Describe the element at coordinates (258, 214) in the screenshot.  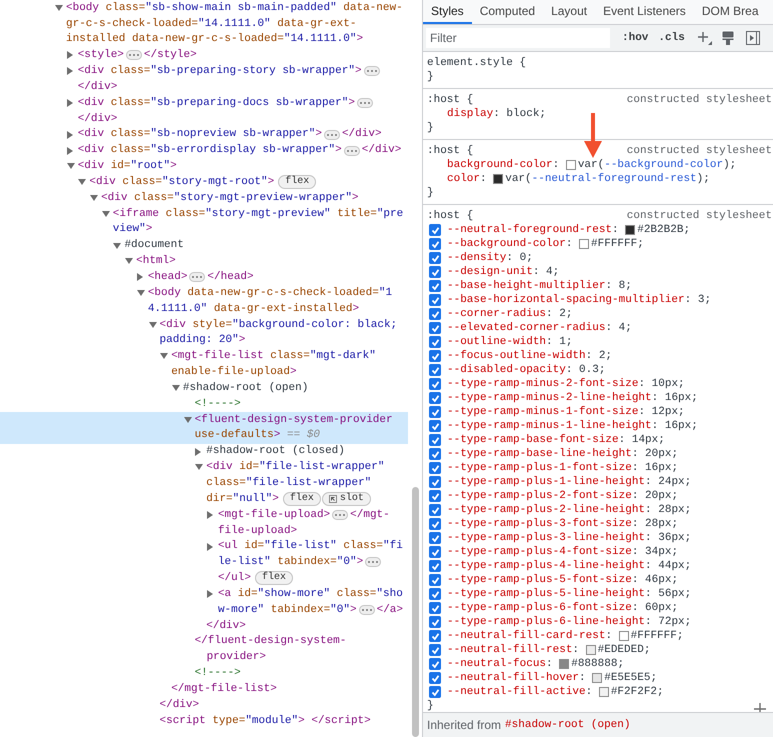
I see `markup-text: <iframe class="story-mgt-preview" title="pre` at that location.